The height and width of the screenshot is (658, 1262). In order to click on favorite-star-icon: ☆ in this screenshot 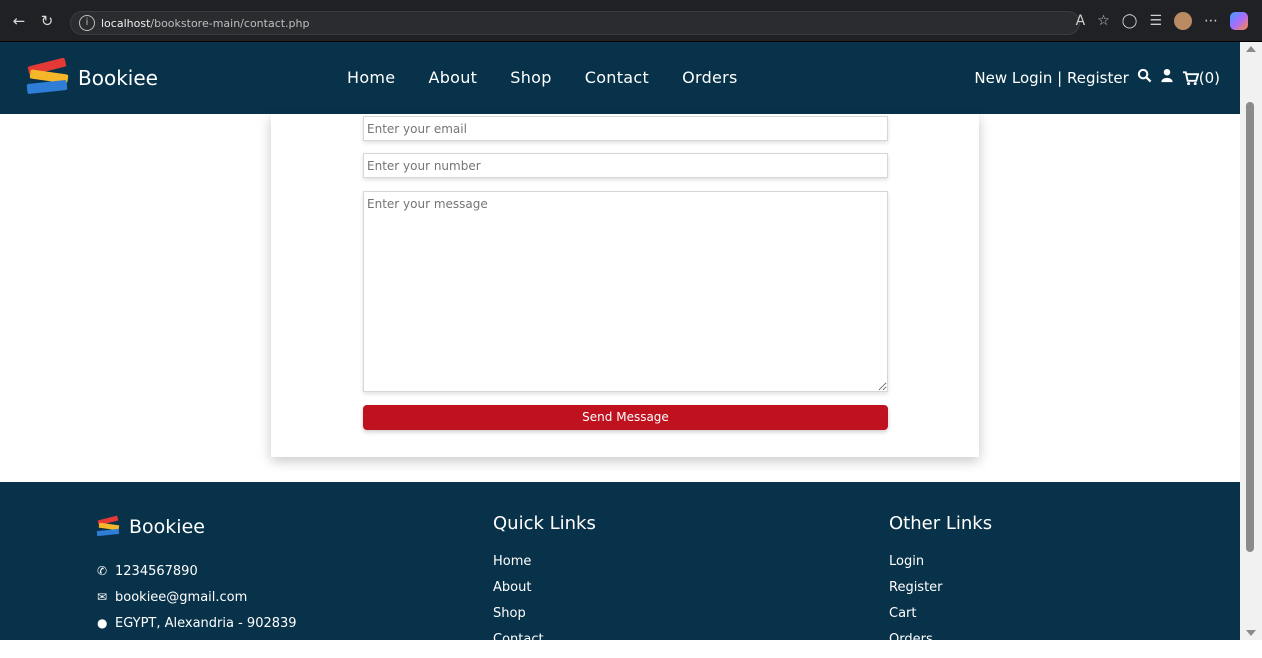, I will do `click(1103, 21)`.